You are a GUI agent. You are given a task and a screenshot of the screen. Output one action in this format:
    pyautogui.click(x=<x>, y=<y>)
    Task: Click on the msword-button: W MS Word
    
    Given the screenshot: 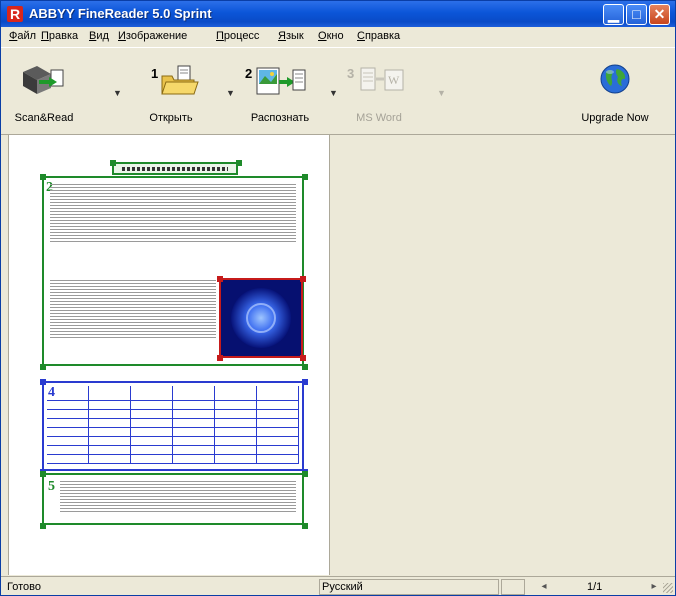 What is the action you would take?
    pyautogui.click(x=379, y=92)
    